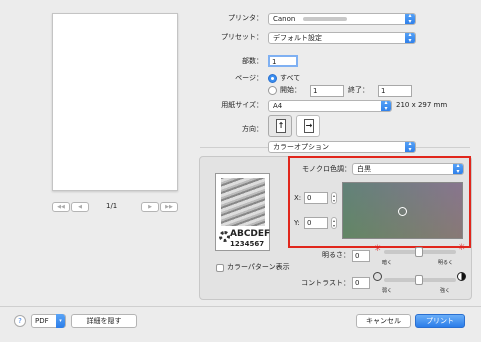 This screenshot has width=481, height=342. What do you see at coordinates (278, 106) in the screenshot?
I see `paper-size-value: A4` at bounding box center [278, 106].